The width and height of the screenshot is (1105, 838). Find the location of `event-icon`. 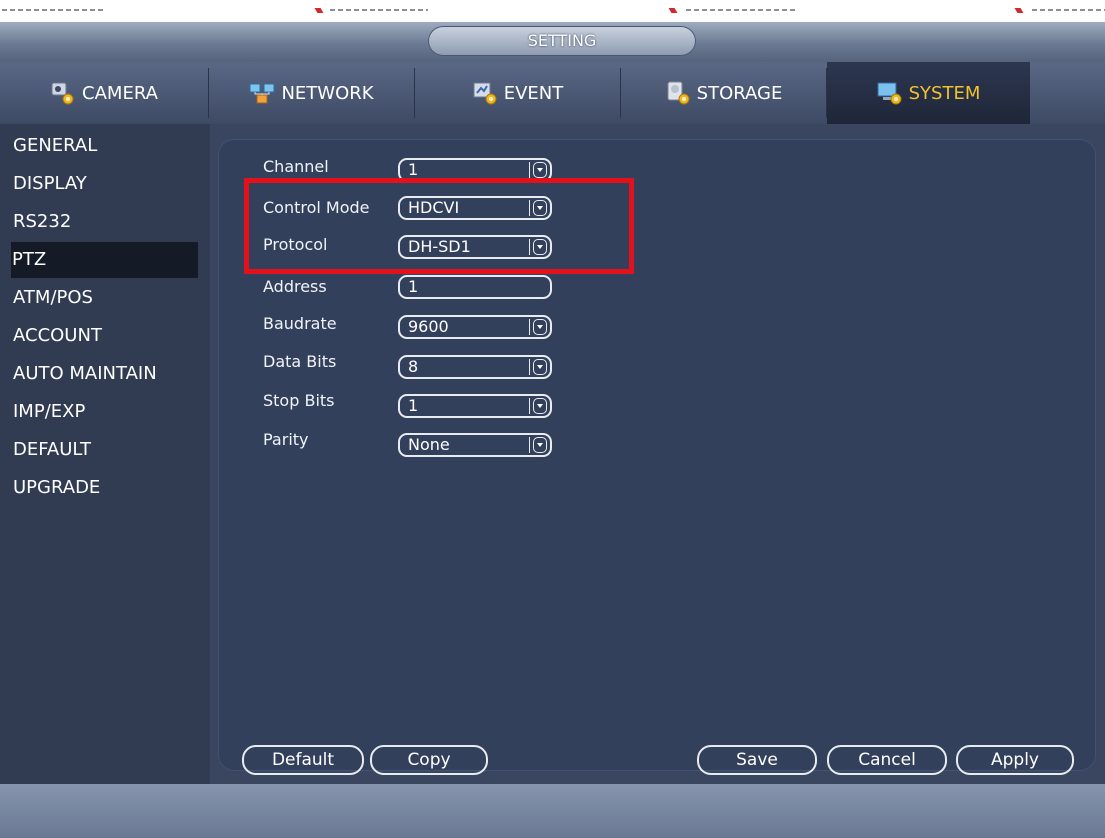

event-icon is located at coordinates (485, 93).